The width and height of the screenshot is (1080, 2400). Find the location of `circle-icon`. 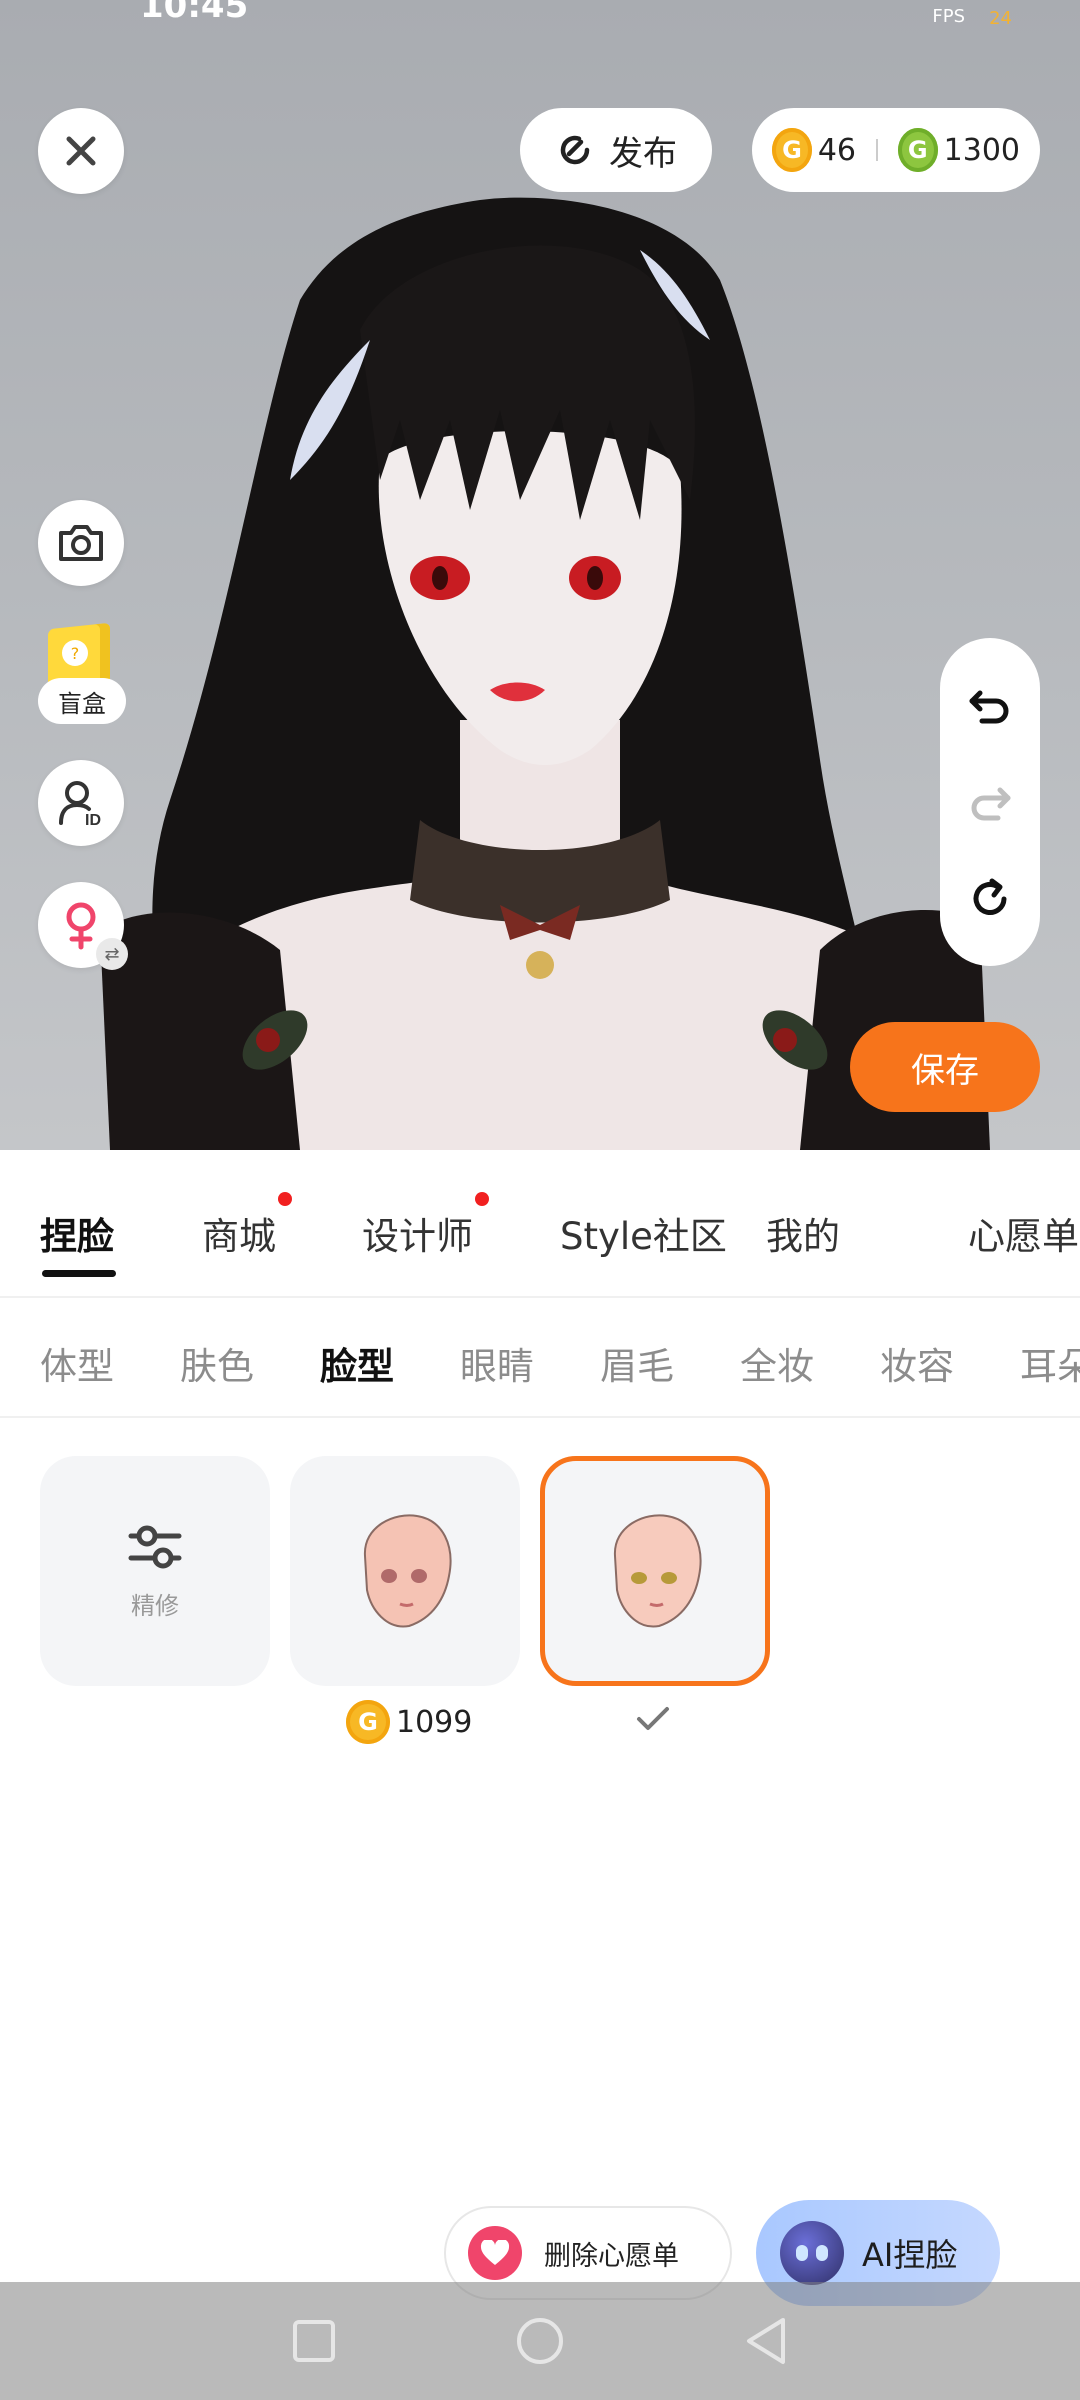

circle-icon is located at coordinates (540, 2341).